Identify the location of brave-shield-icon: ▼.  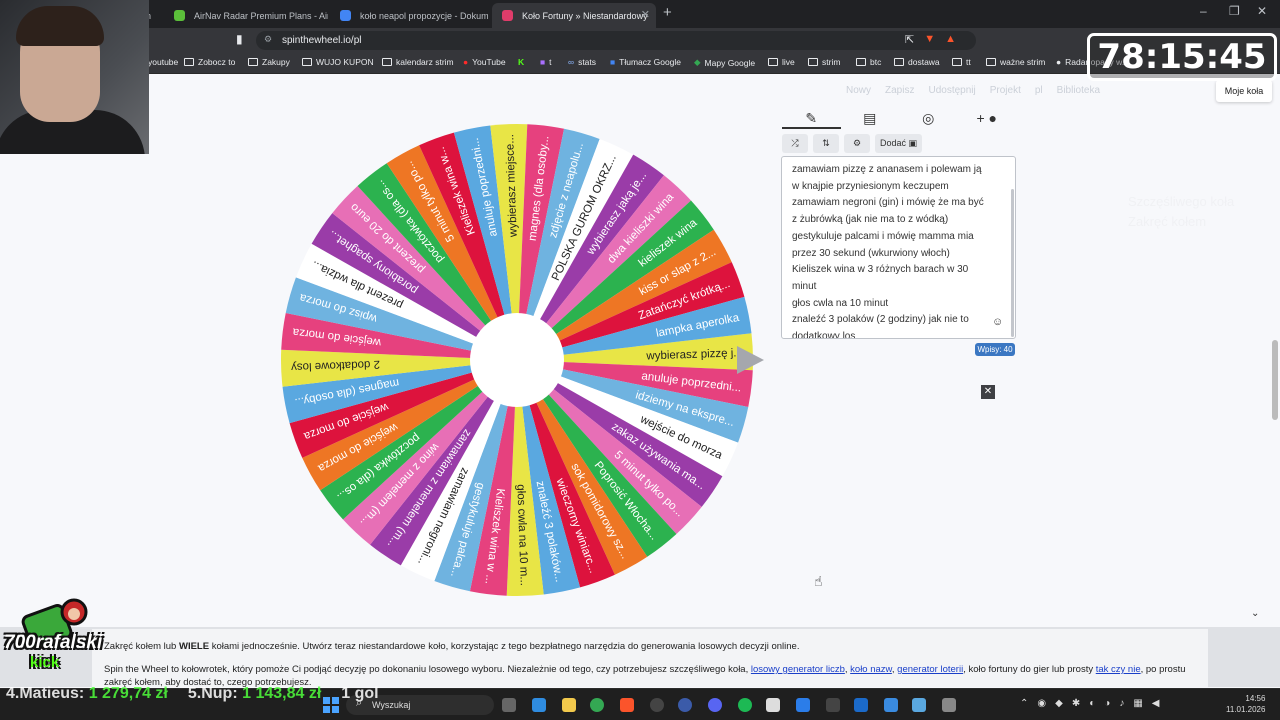
(929, 39).